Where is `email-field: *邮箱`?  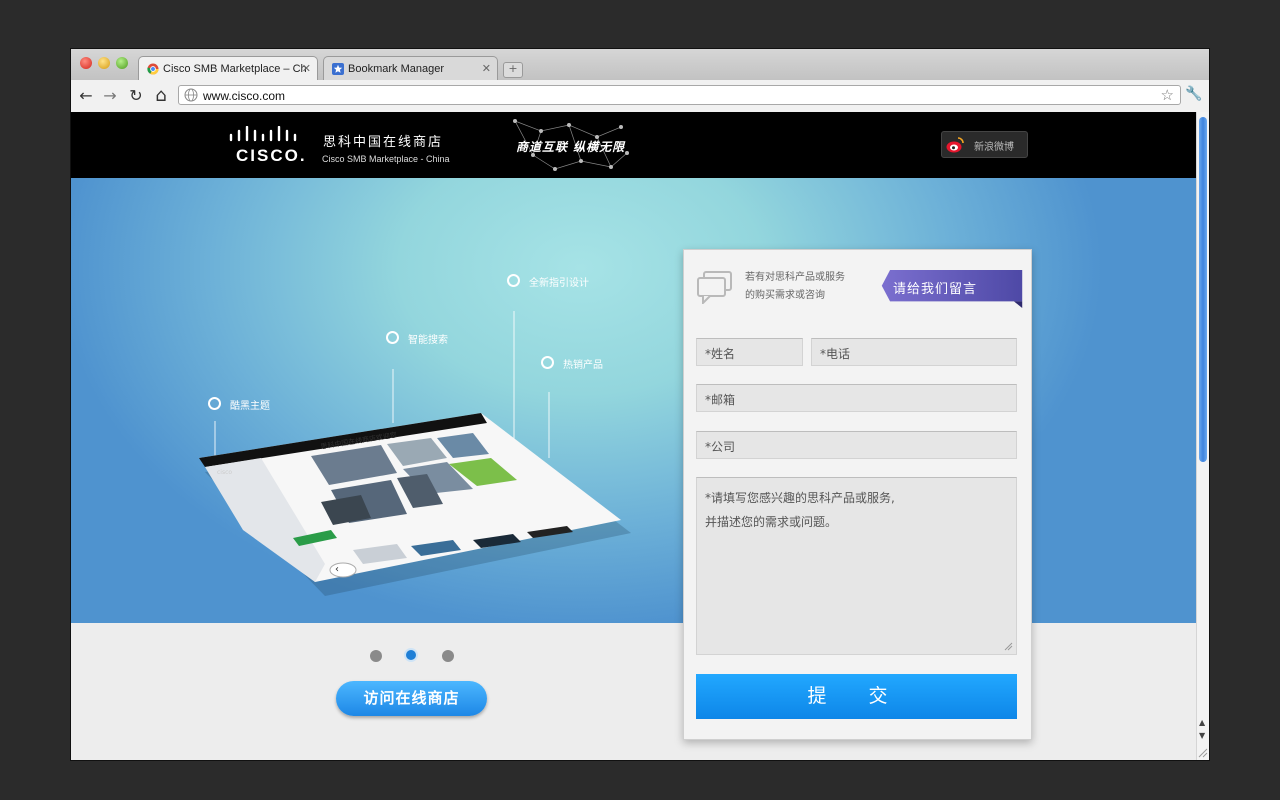
email-field: *邮箱 is located at coordinates (856, 398).